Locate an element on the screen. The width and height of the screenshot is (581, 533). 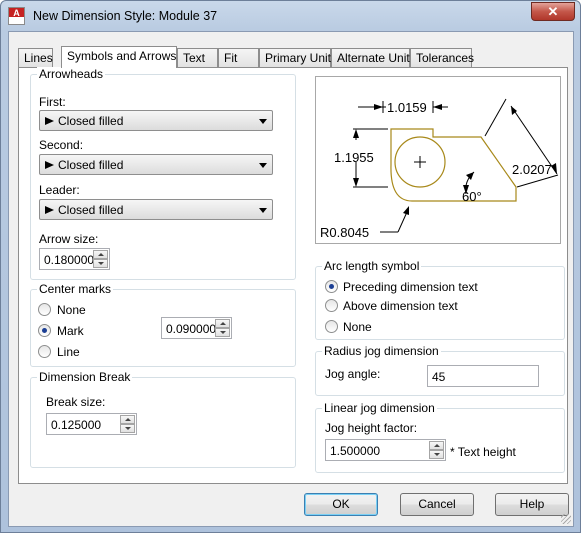
preview-drawing: 1.0159 1.1955 2.0207 60° R0.8045 is located at coordinates (439, 169).